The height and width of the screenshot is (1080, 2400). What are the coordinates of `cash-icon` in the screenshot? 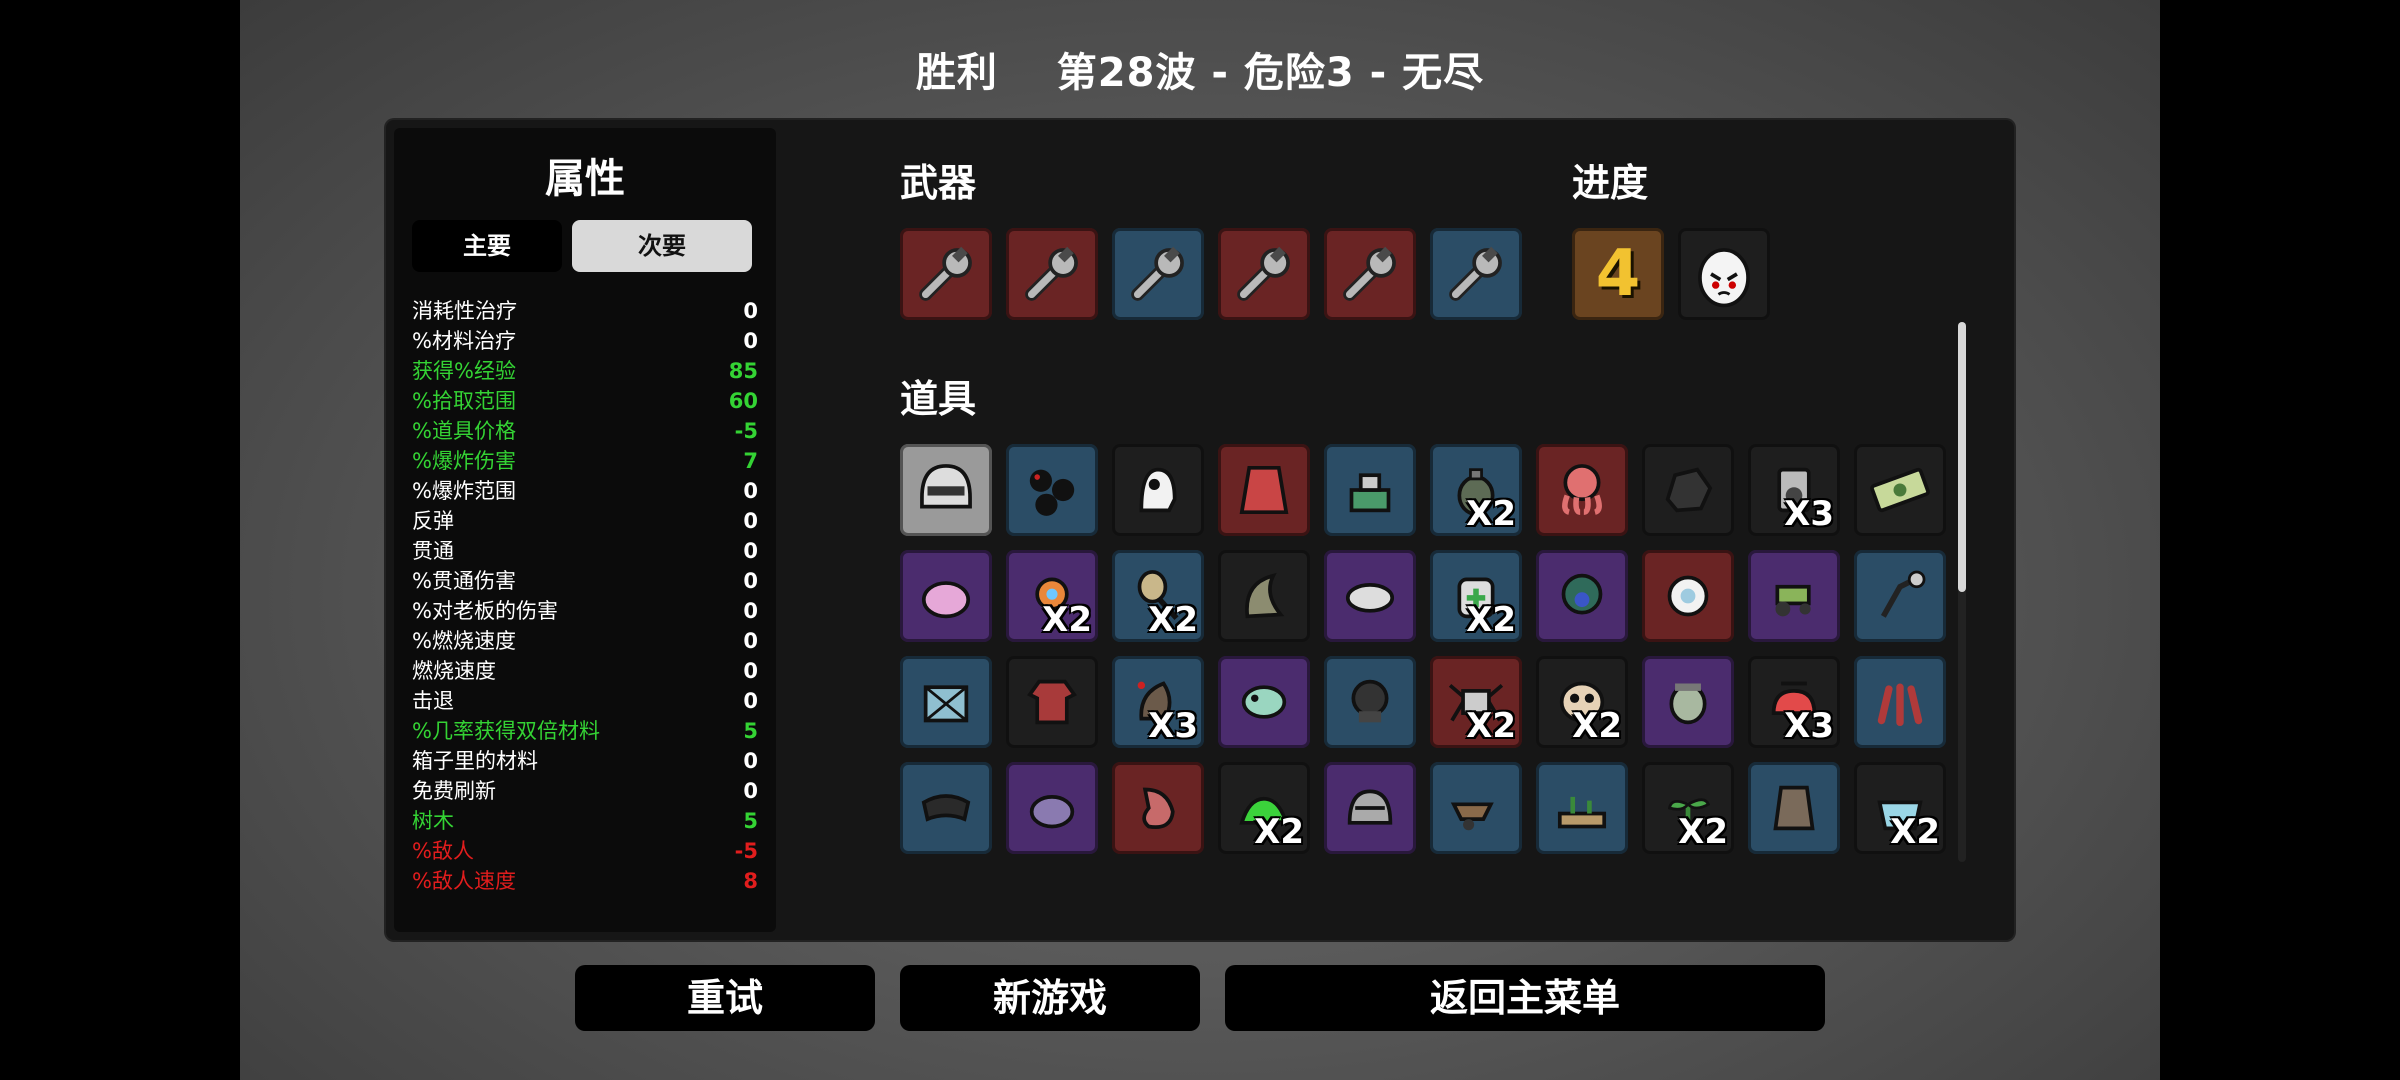 It's located at (1900, 490).